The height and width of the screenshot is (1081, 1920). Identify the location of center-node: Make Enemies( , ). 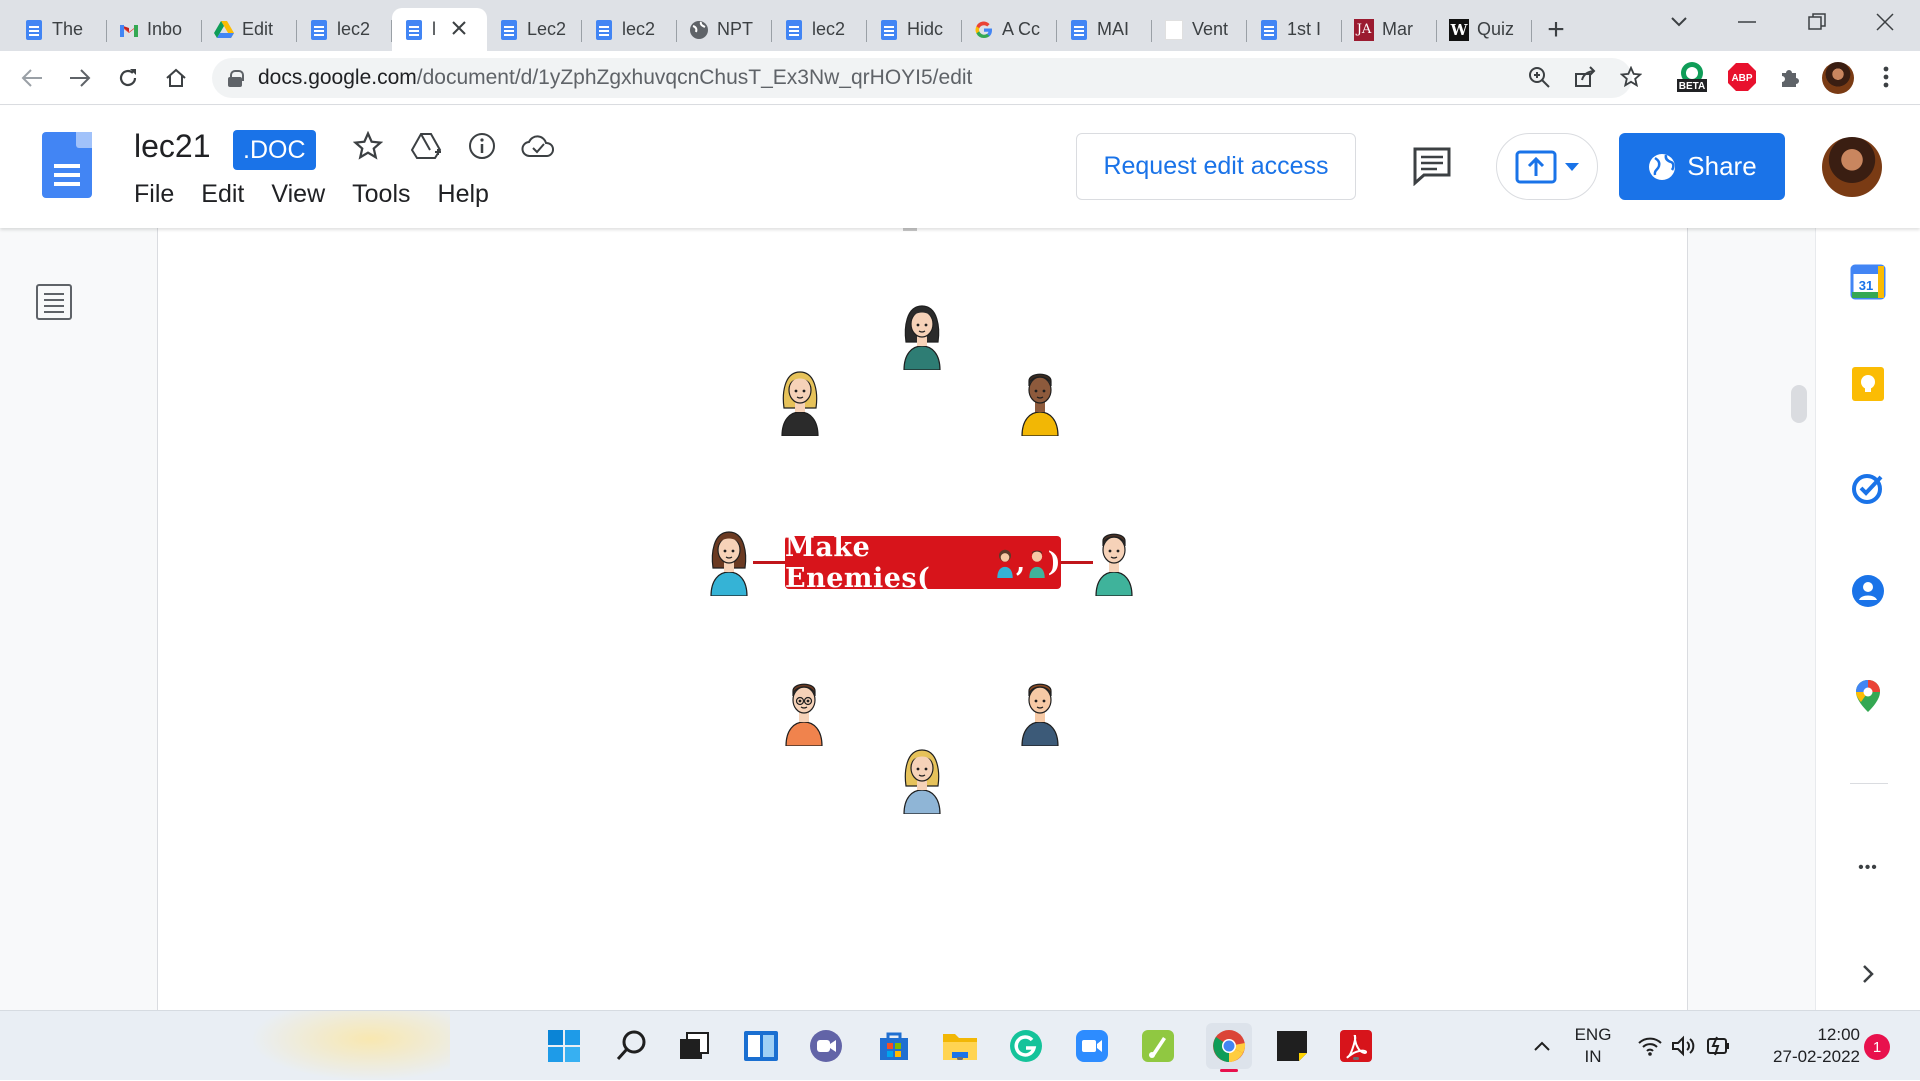
(923, 563).